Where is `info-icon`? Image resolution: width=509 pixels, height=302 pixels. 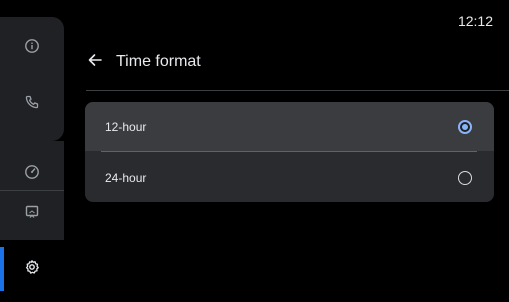 info-icon is located at coordinates (32, 48).